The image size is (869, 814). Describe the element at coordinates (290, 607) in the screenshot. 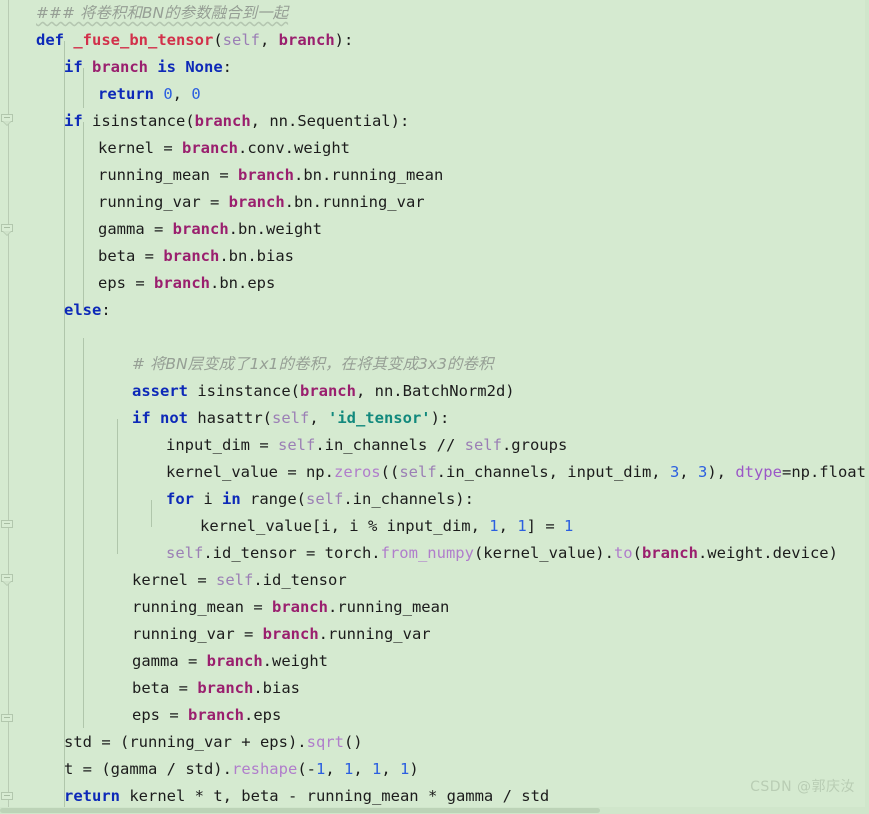

I see `code-line: running_mean = branch.running_mean` at that location.